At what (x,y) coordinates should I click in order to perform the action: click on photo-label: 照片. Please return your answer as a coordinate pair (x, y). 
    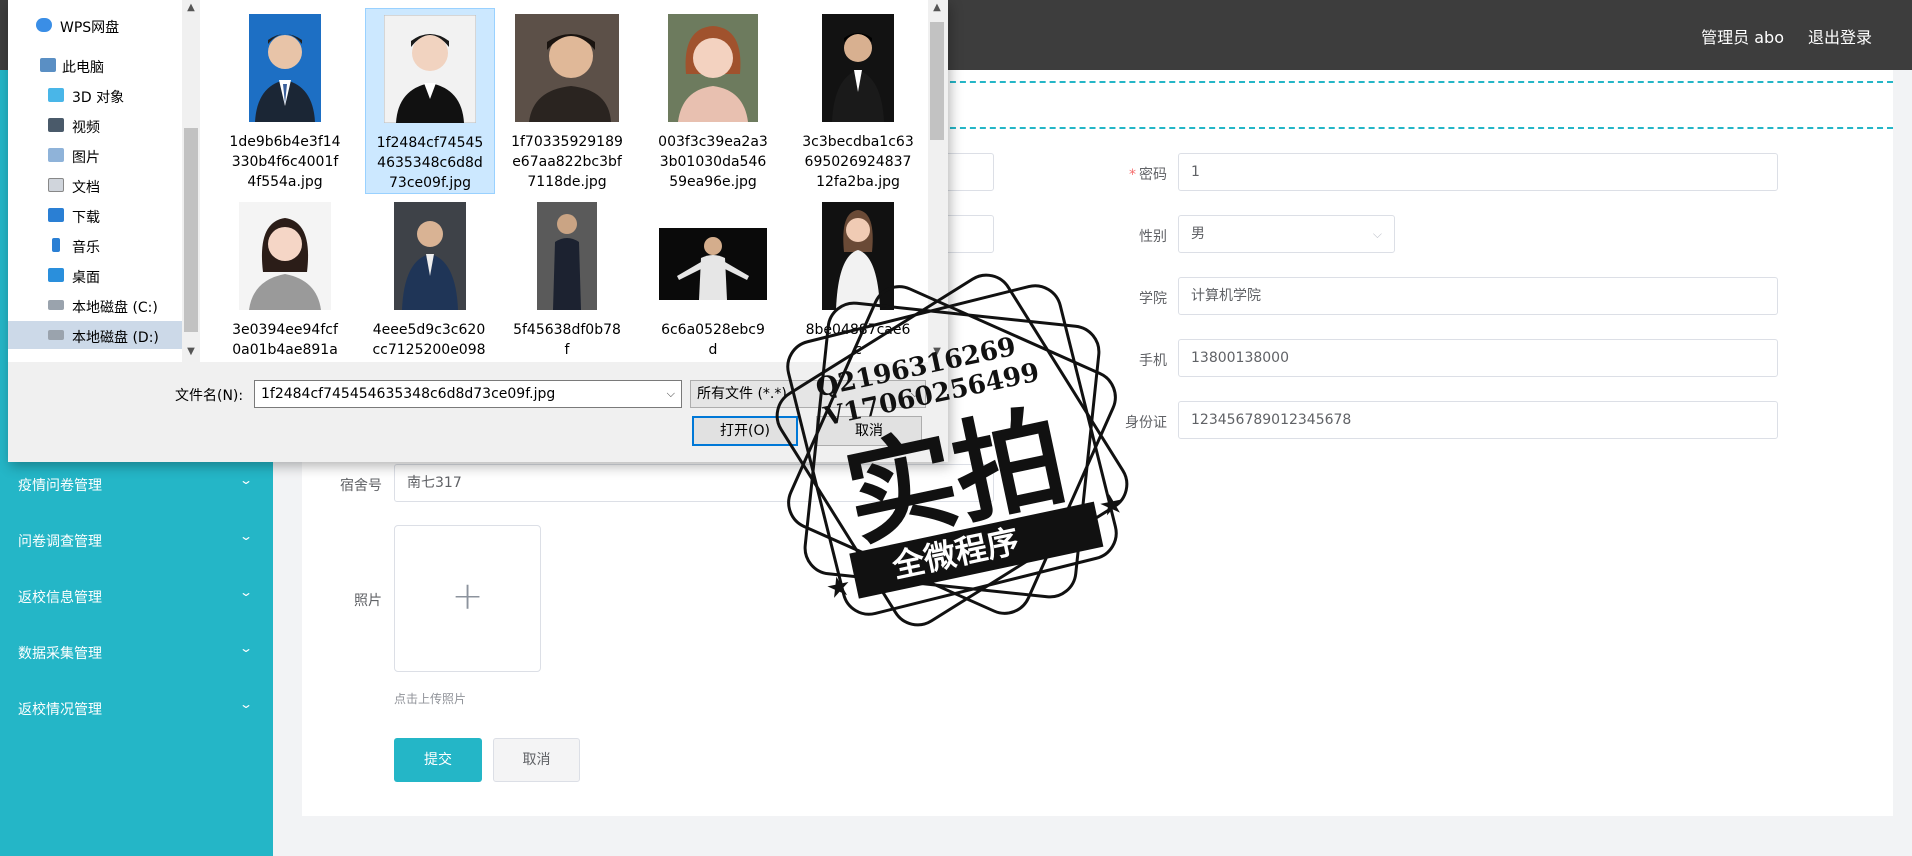
    Looking at the image, I should click on (368, 601).